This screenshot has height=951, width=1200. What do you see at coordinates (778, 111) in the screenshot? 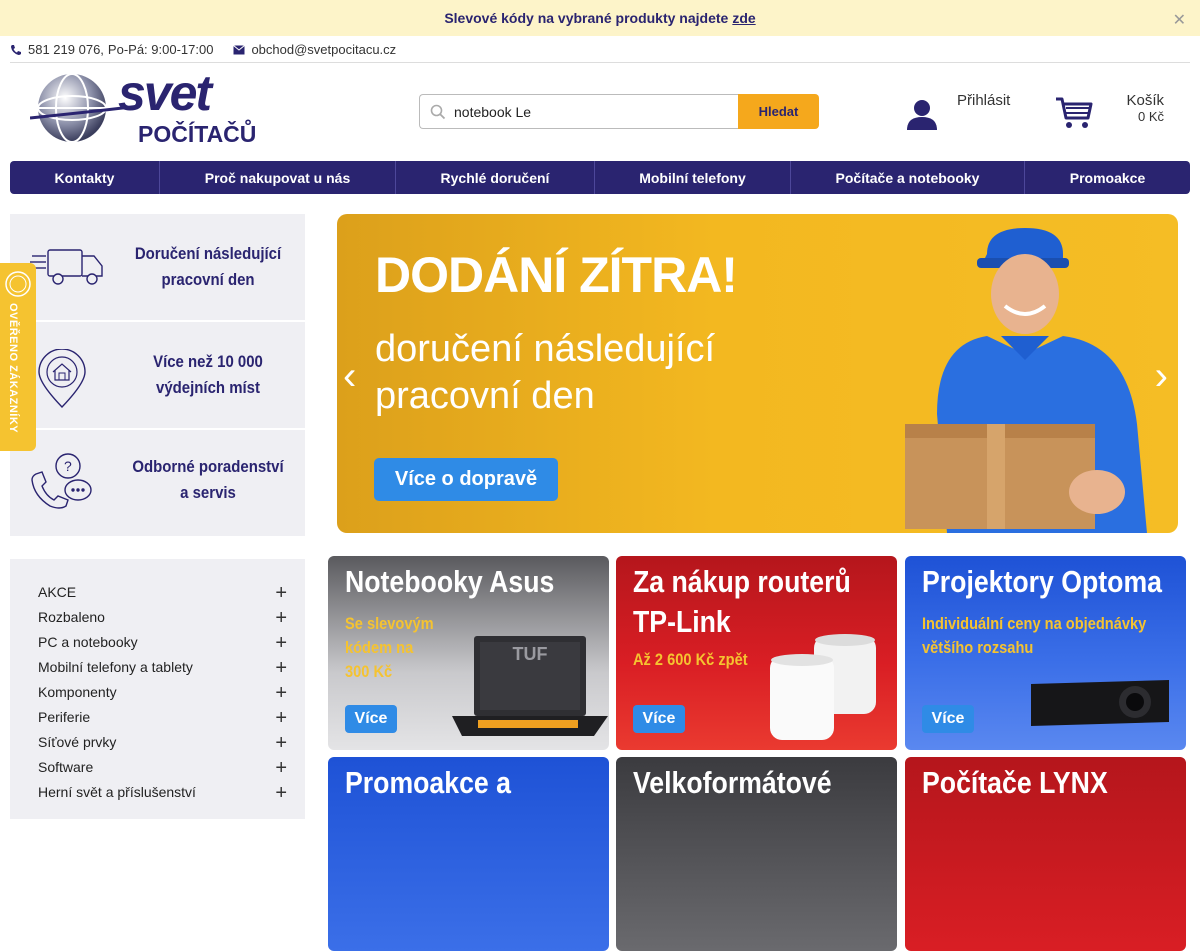
I see `search-button: Hledat` at bounding box center [778, 111].